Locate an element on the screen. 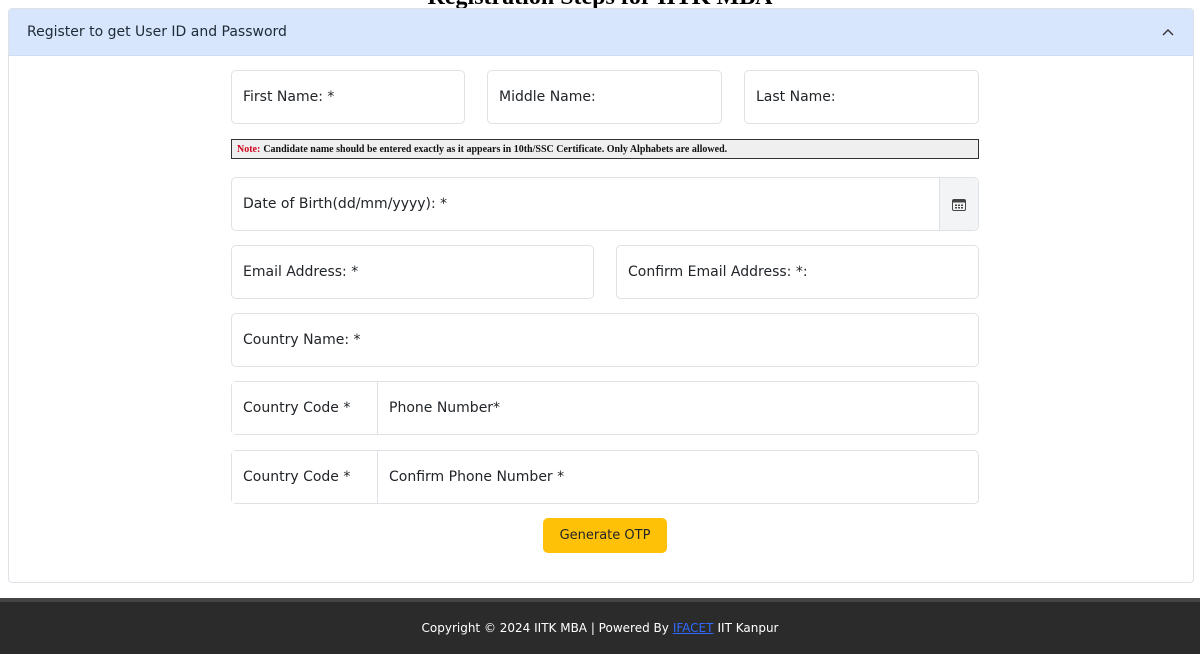 The width and height of the screenshot is (1200, 654). dob-placeholder: Date of Birth(dd/mm/yyyy): * is located at coordinates (345, 204).